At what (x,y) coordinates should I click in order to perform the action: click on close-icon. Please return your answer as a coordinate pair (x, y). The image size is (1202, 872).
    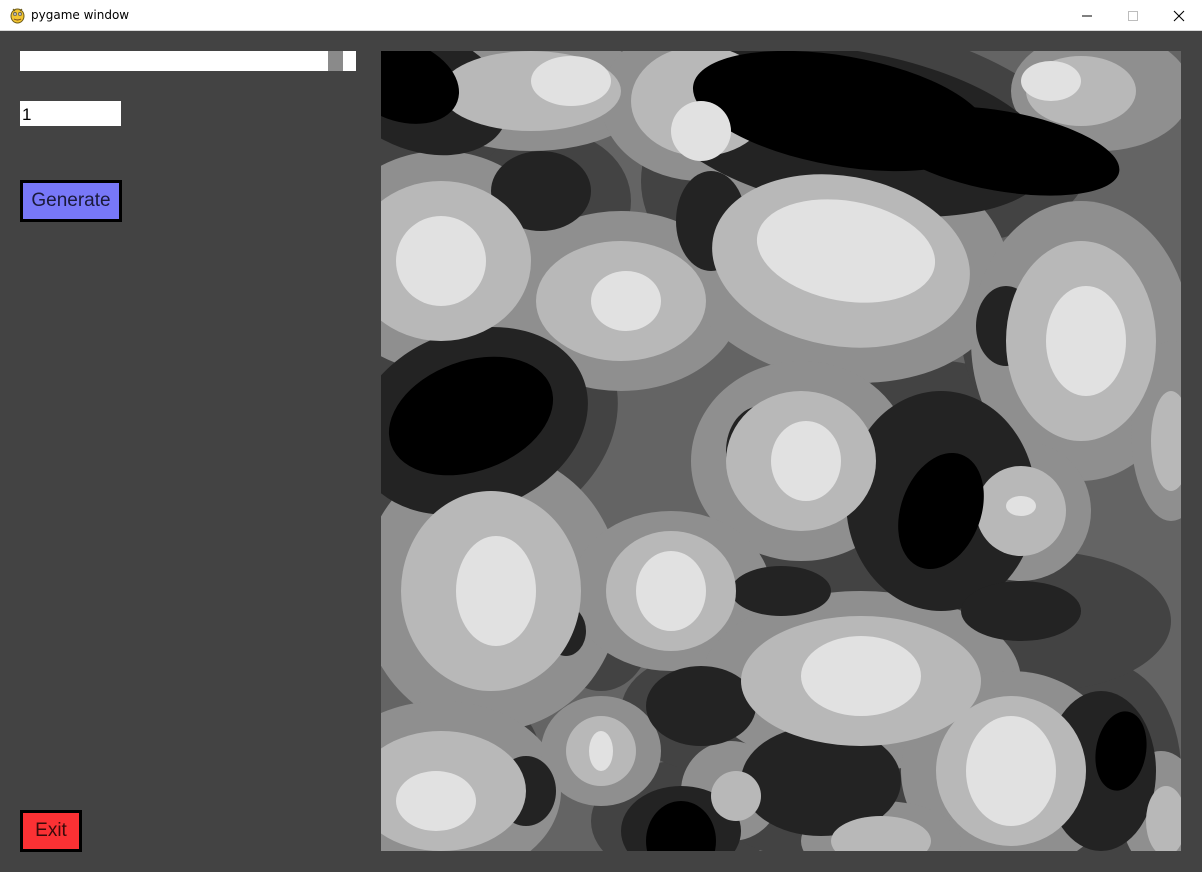
    Looking at the image, I should click on (1179, 15).